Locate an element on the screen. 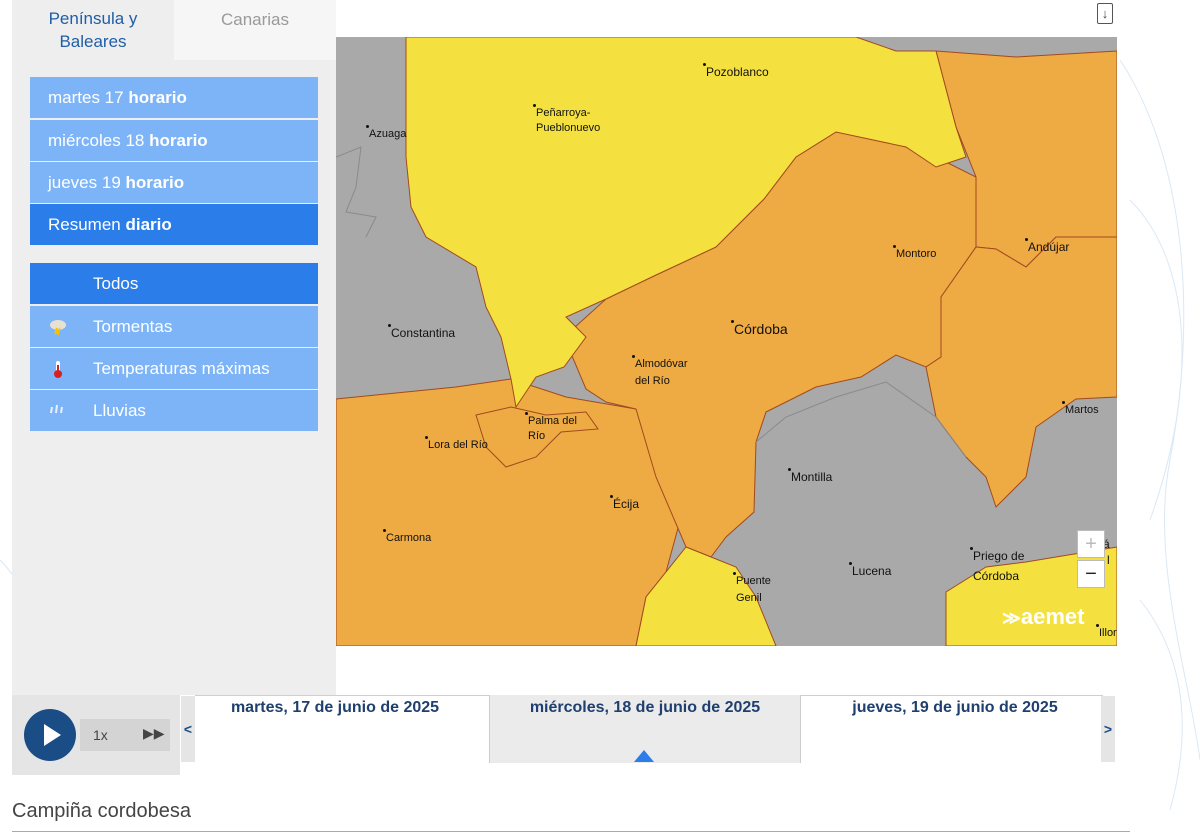  town-priego-de-cordoba: Priego de is located at coordinates (997, 555).